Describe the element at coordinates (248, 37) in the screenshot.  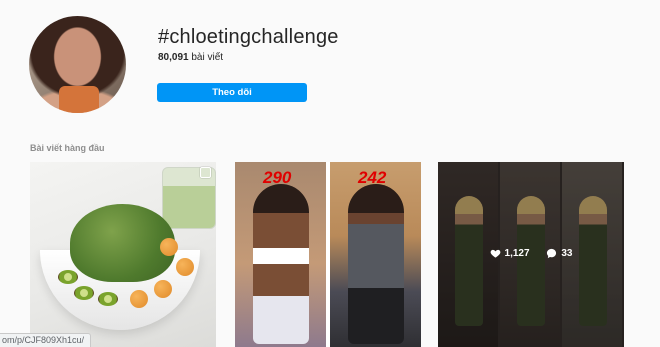
I see `hashtag-title: #chloetingchallenge` at that location.